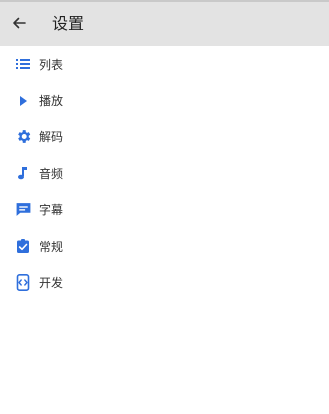  I want to click on menu-item-label: 开发, so click(51, 283).